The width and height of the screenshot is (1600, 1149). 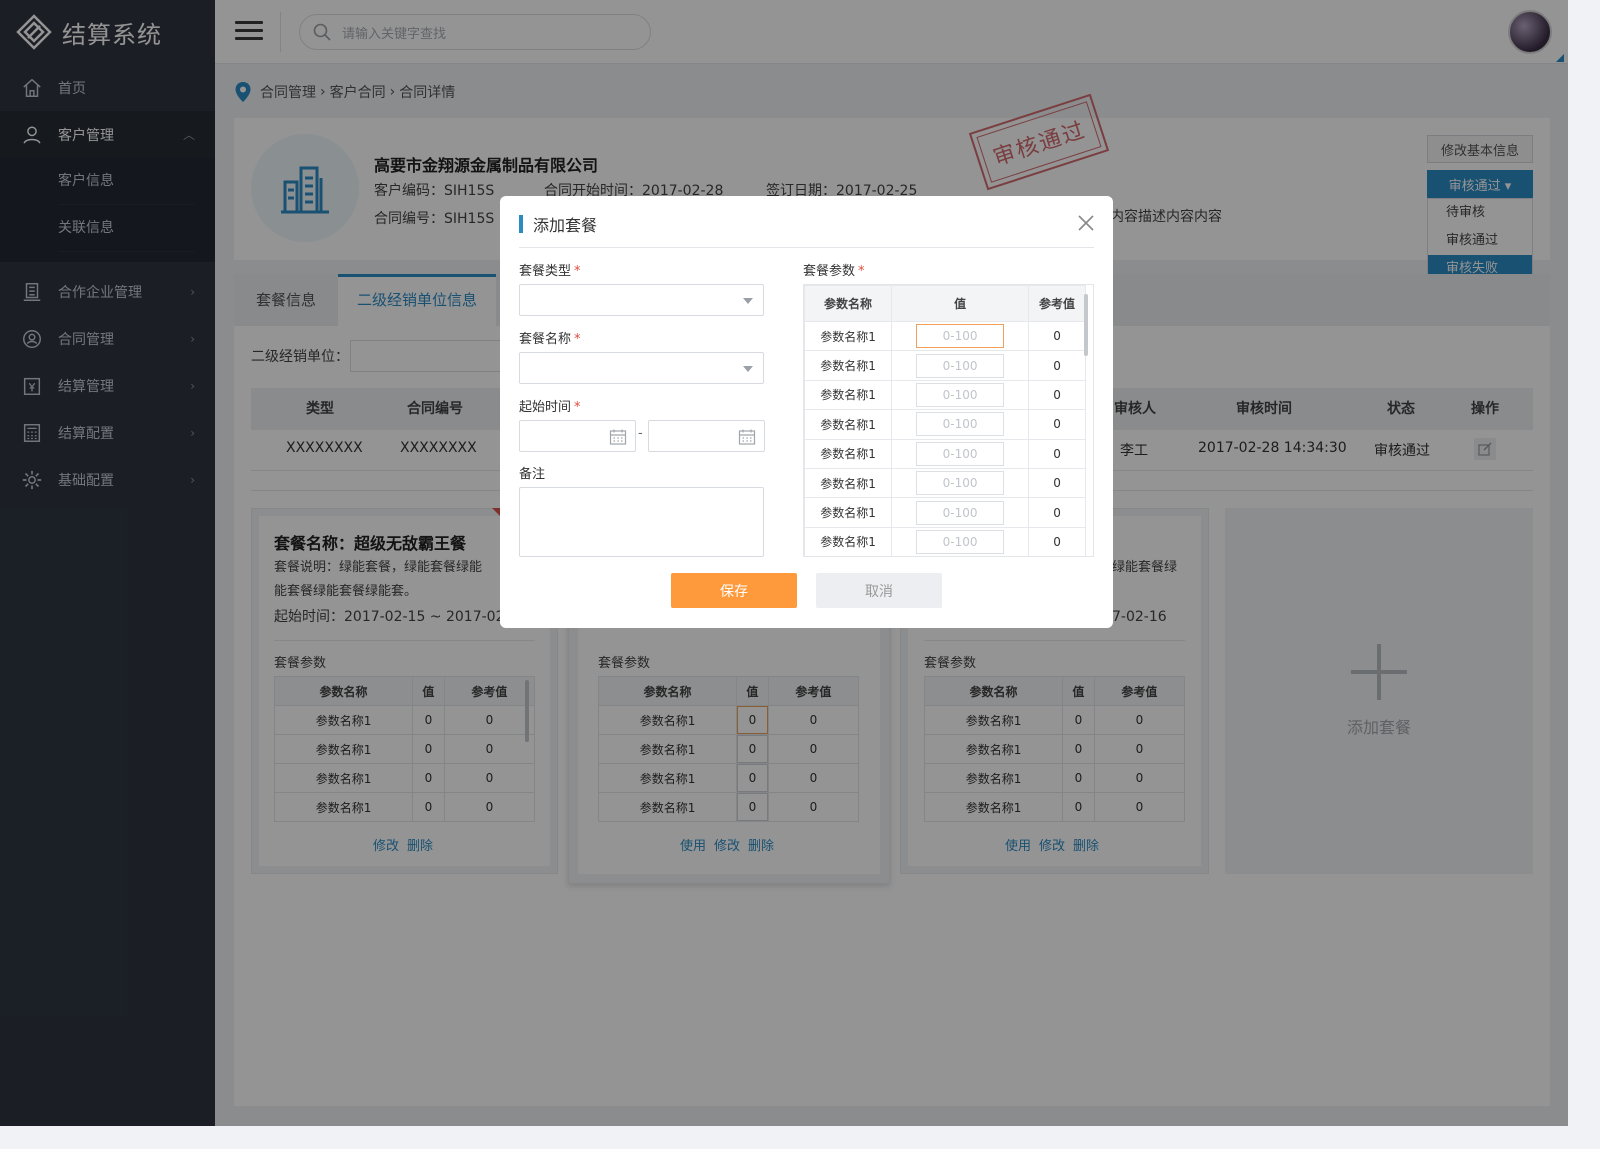 I want to click on end-date-input, so click(x=706, y=436).